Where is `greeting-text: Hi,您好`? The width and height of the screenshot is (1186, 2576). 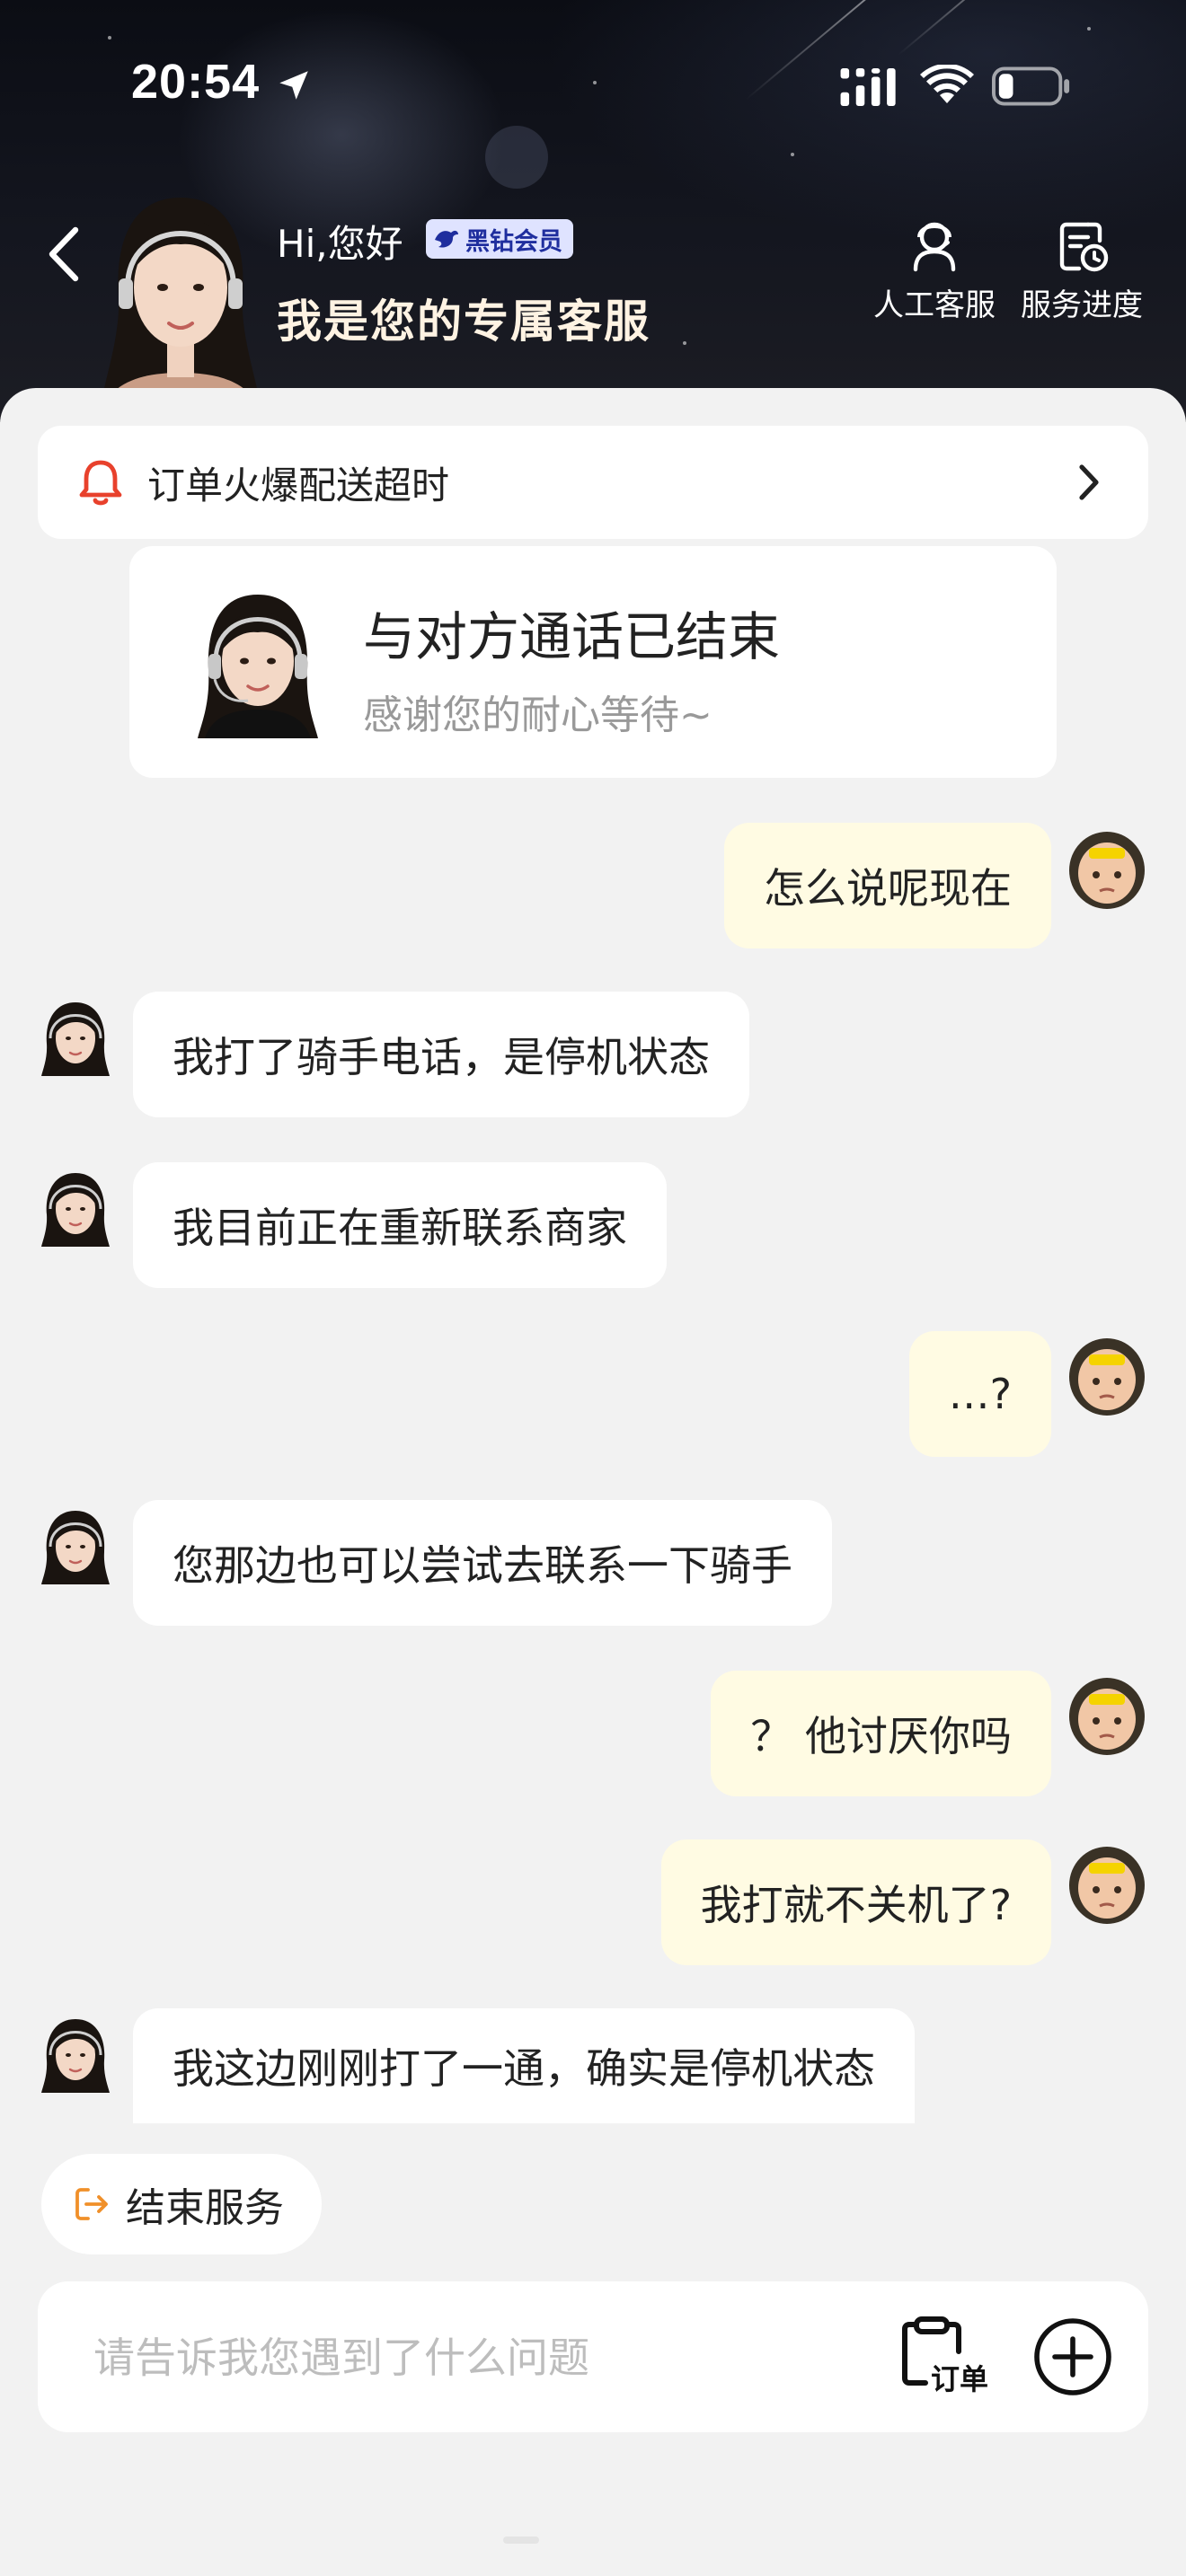 greeting-text: Hi,您好 is located at coordinates (340, 244).